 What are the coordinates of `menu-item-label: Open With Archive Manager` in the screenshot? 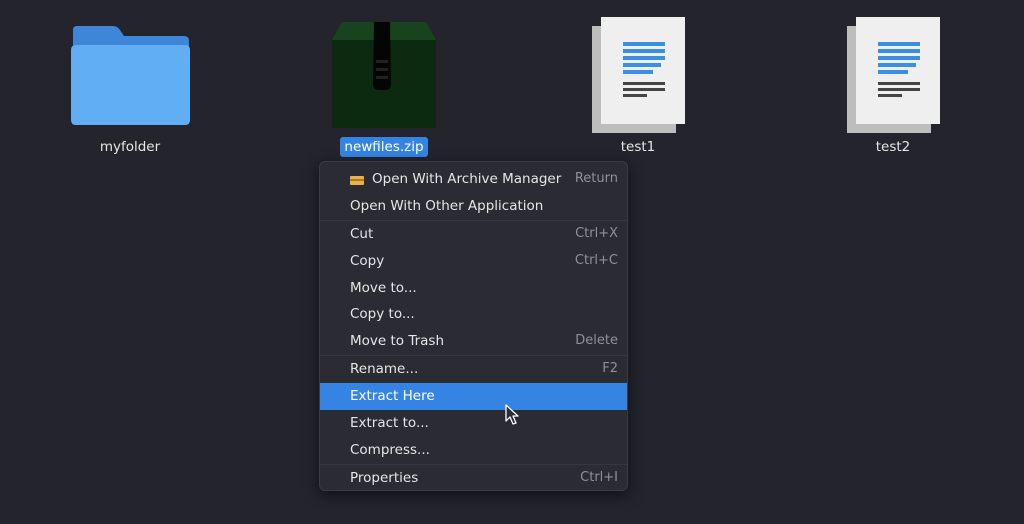 It's located at (467, 179).